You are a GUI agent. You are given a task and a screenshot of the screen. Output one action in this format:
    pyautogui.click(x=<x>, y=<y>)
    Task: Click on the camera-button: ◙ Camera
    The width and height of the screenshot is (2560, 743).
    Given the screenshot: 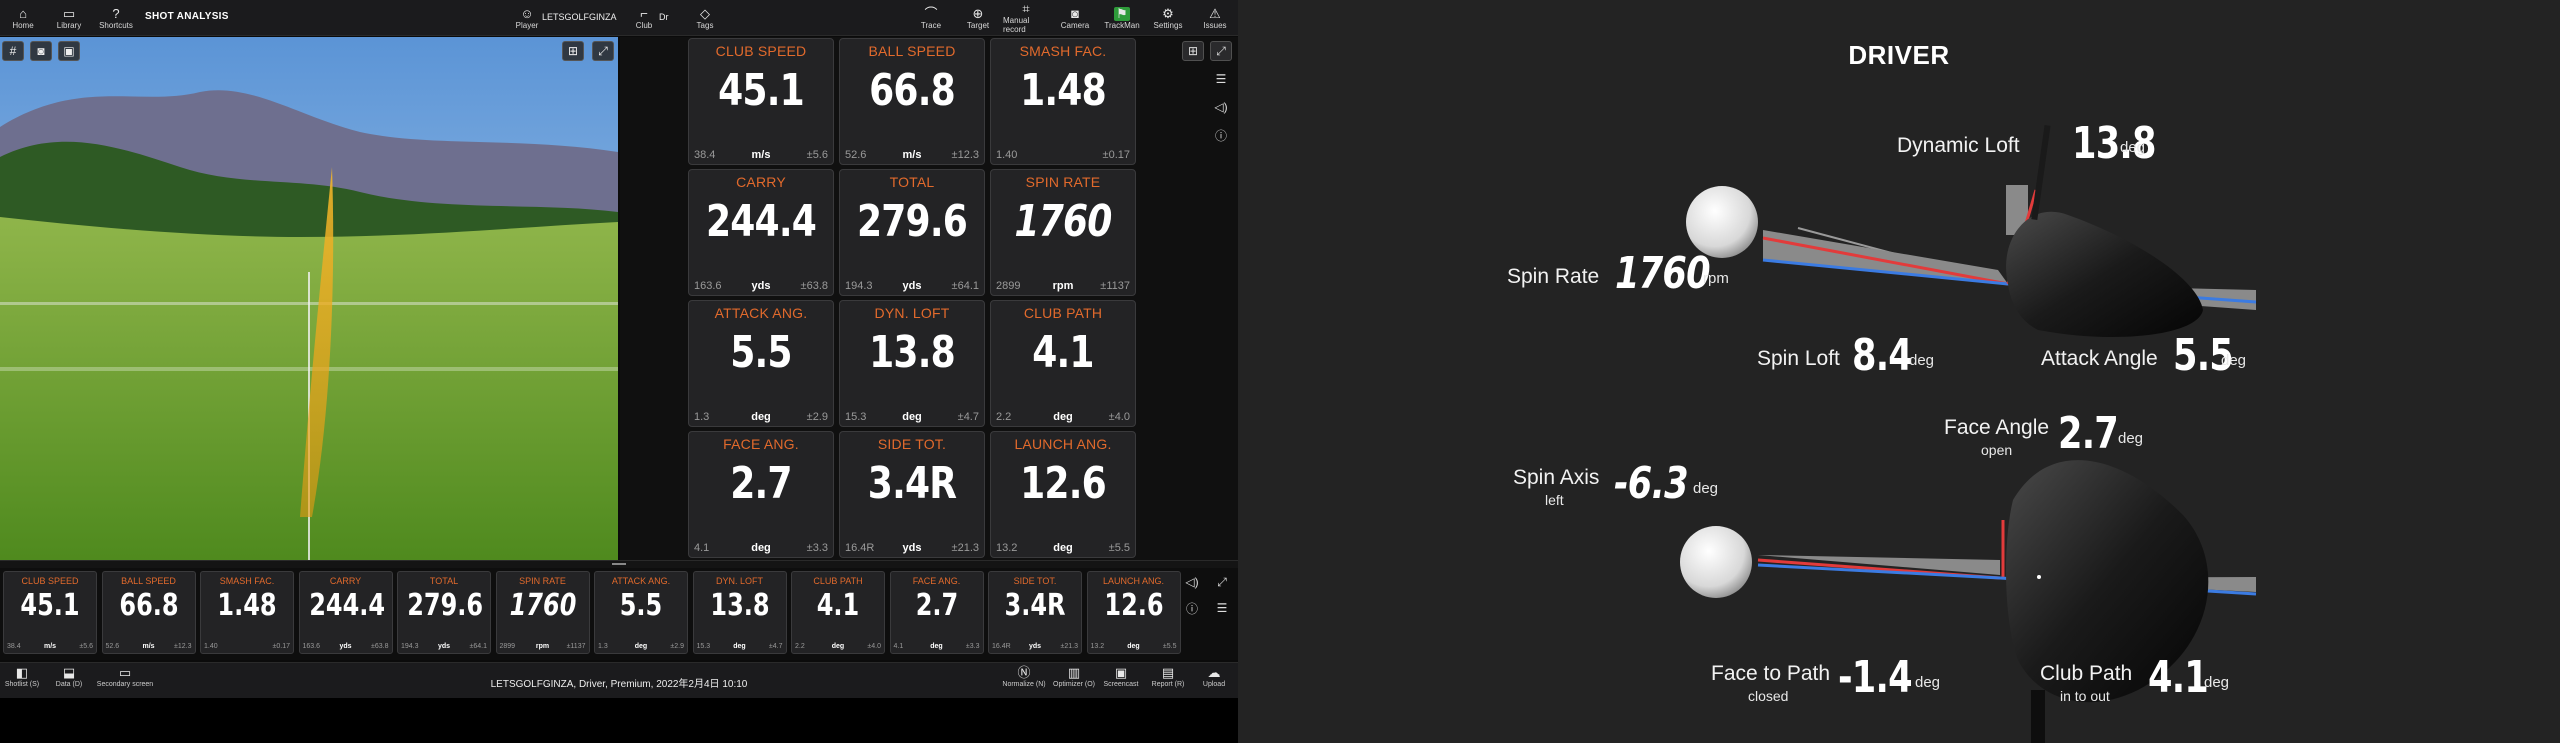 What is the action you would take?
    pyautogui.click(x=1075, y=18)
    